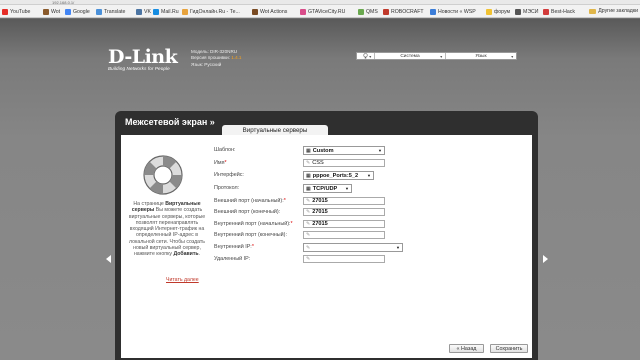 Image resolution: width=640 pixels, height=360 pixels. Describe the element at coordinates (344, 259) in the screenshot. I see `remote-ip-field: ✎` at that location.